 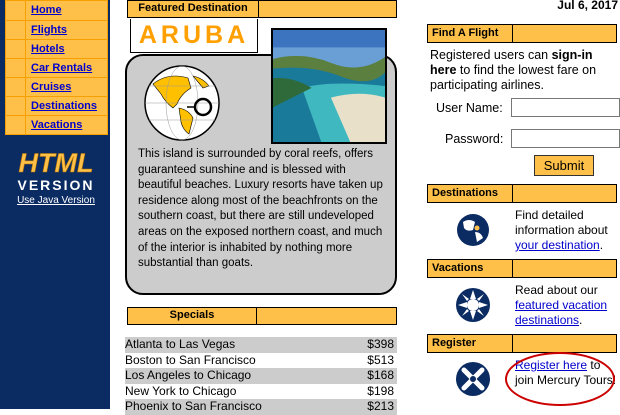 I want to click on nav-link-car-rentals: Car Rentals, so click(x=59, y=68).